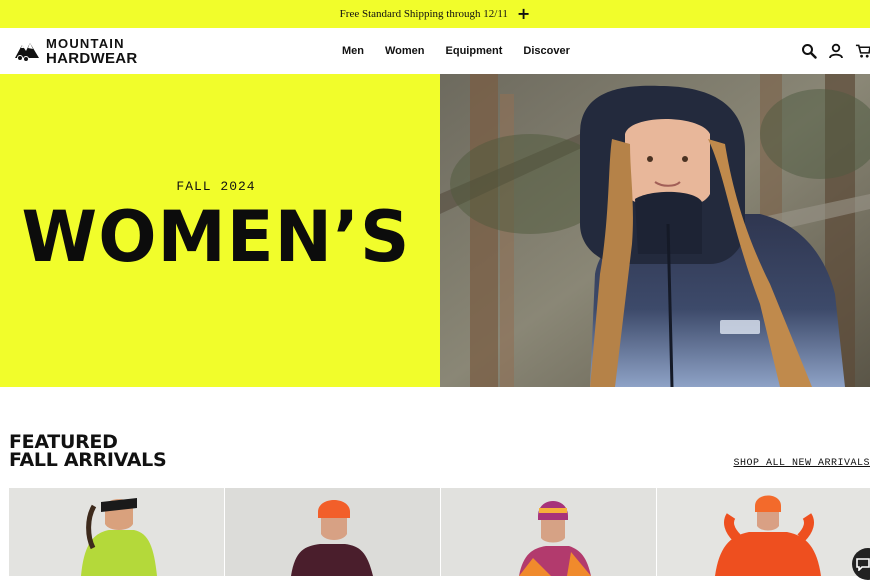  What do you see at coordinates (862, 51) in the screenshot?
I see `cart-icon` at bounding box center [862, 51].